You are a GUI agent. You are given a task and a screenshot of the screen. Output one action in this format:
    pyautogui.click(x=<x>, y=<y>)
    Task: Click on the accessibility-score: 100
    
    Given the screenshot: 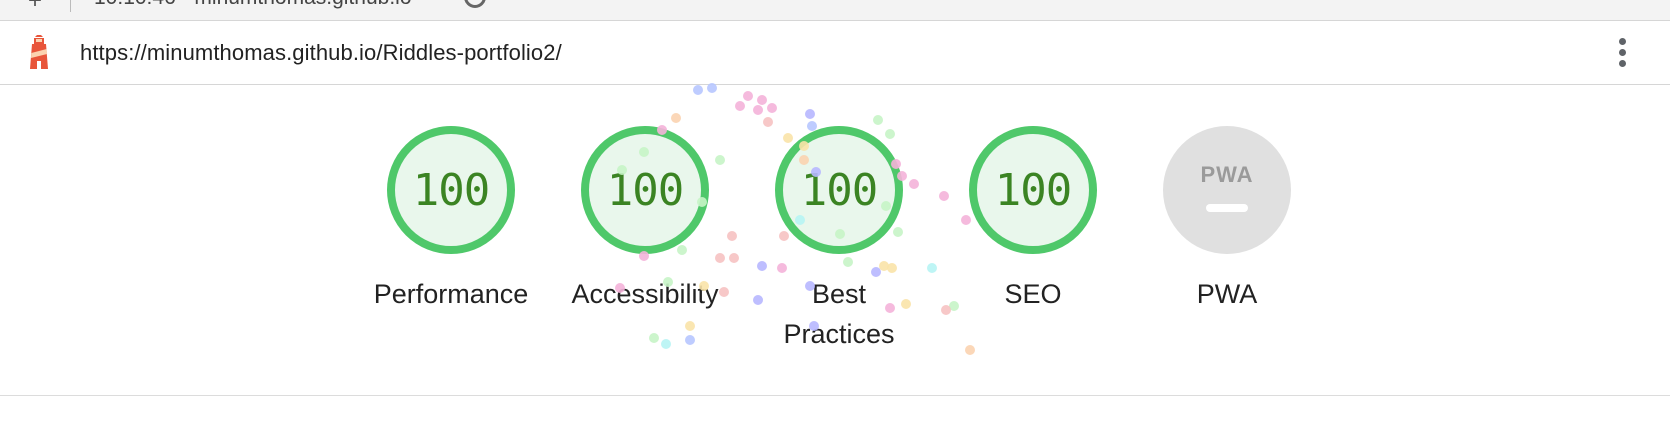 What is the action you would take?
    pyautogui.click(x=645, y=190)
    